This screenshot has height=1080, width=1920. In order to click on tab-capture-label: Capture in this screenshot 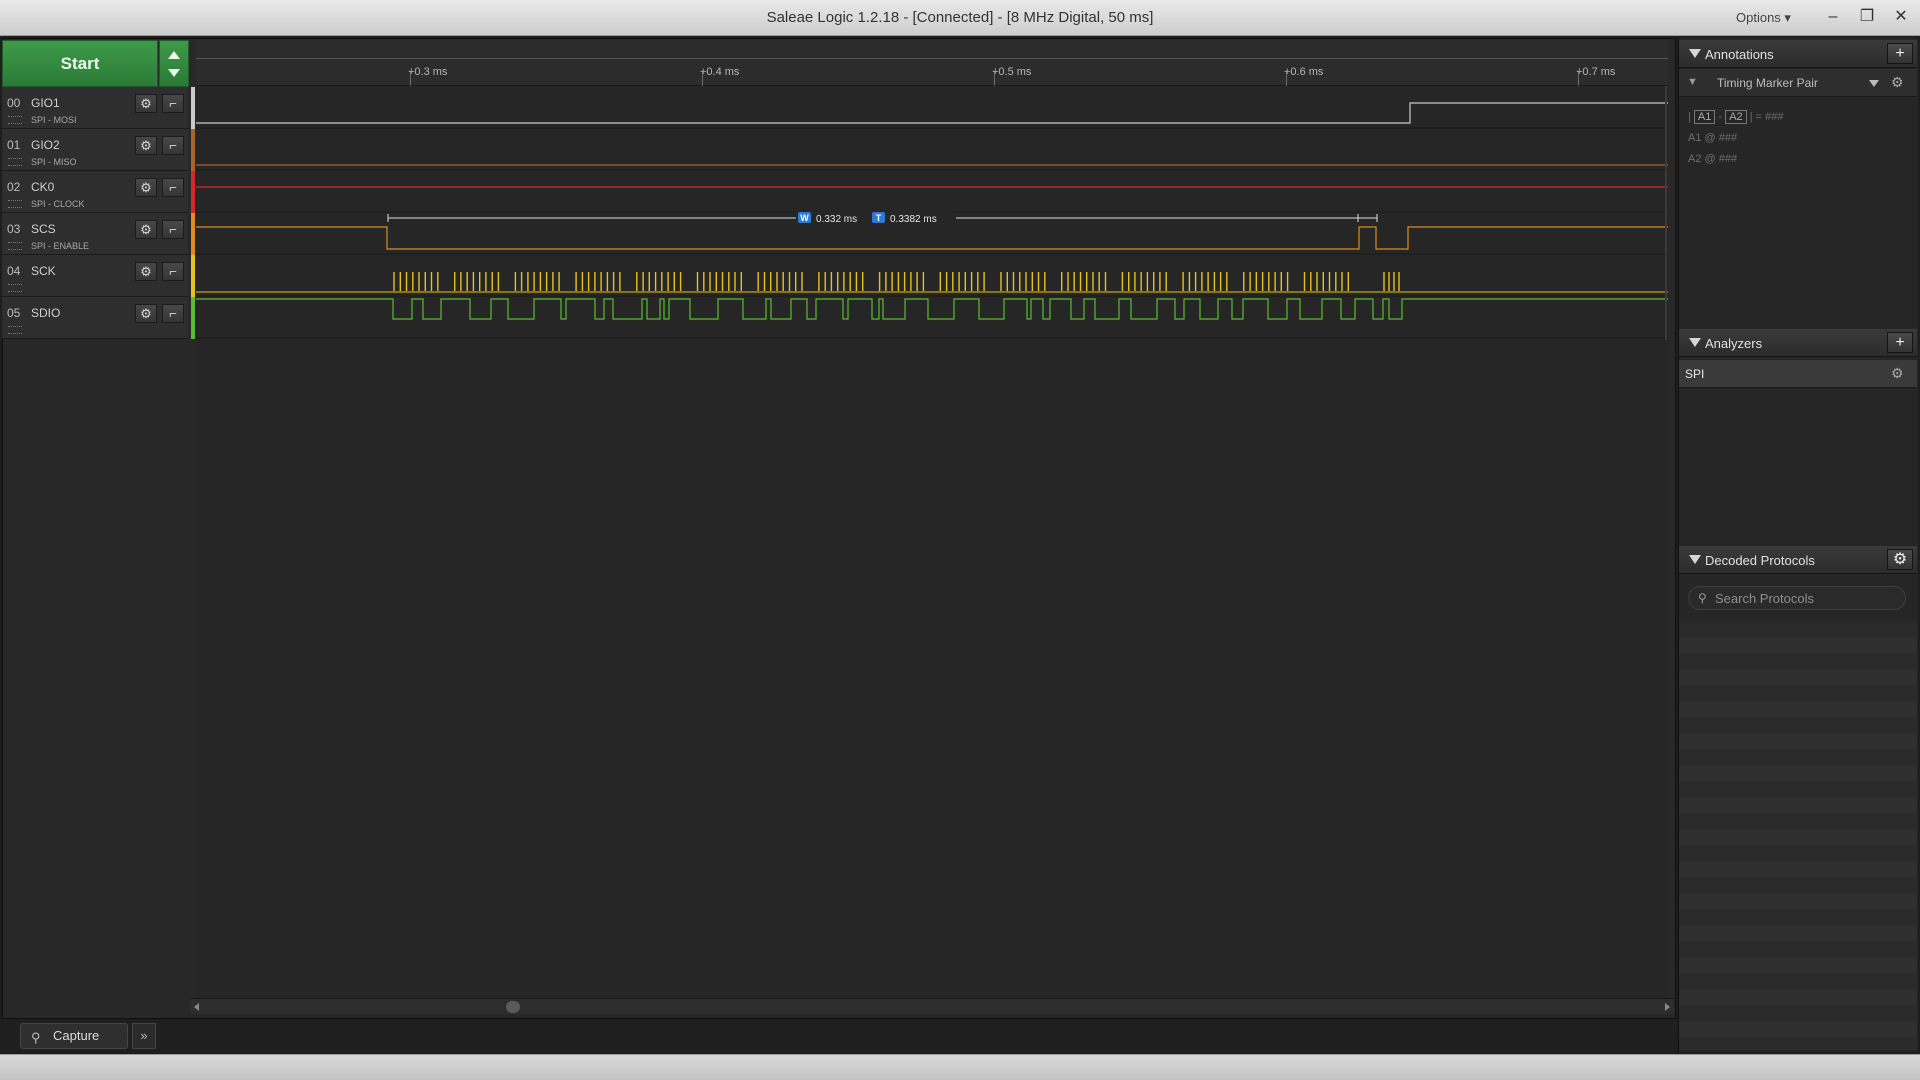, I will do `click(76, 1035)`.